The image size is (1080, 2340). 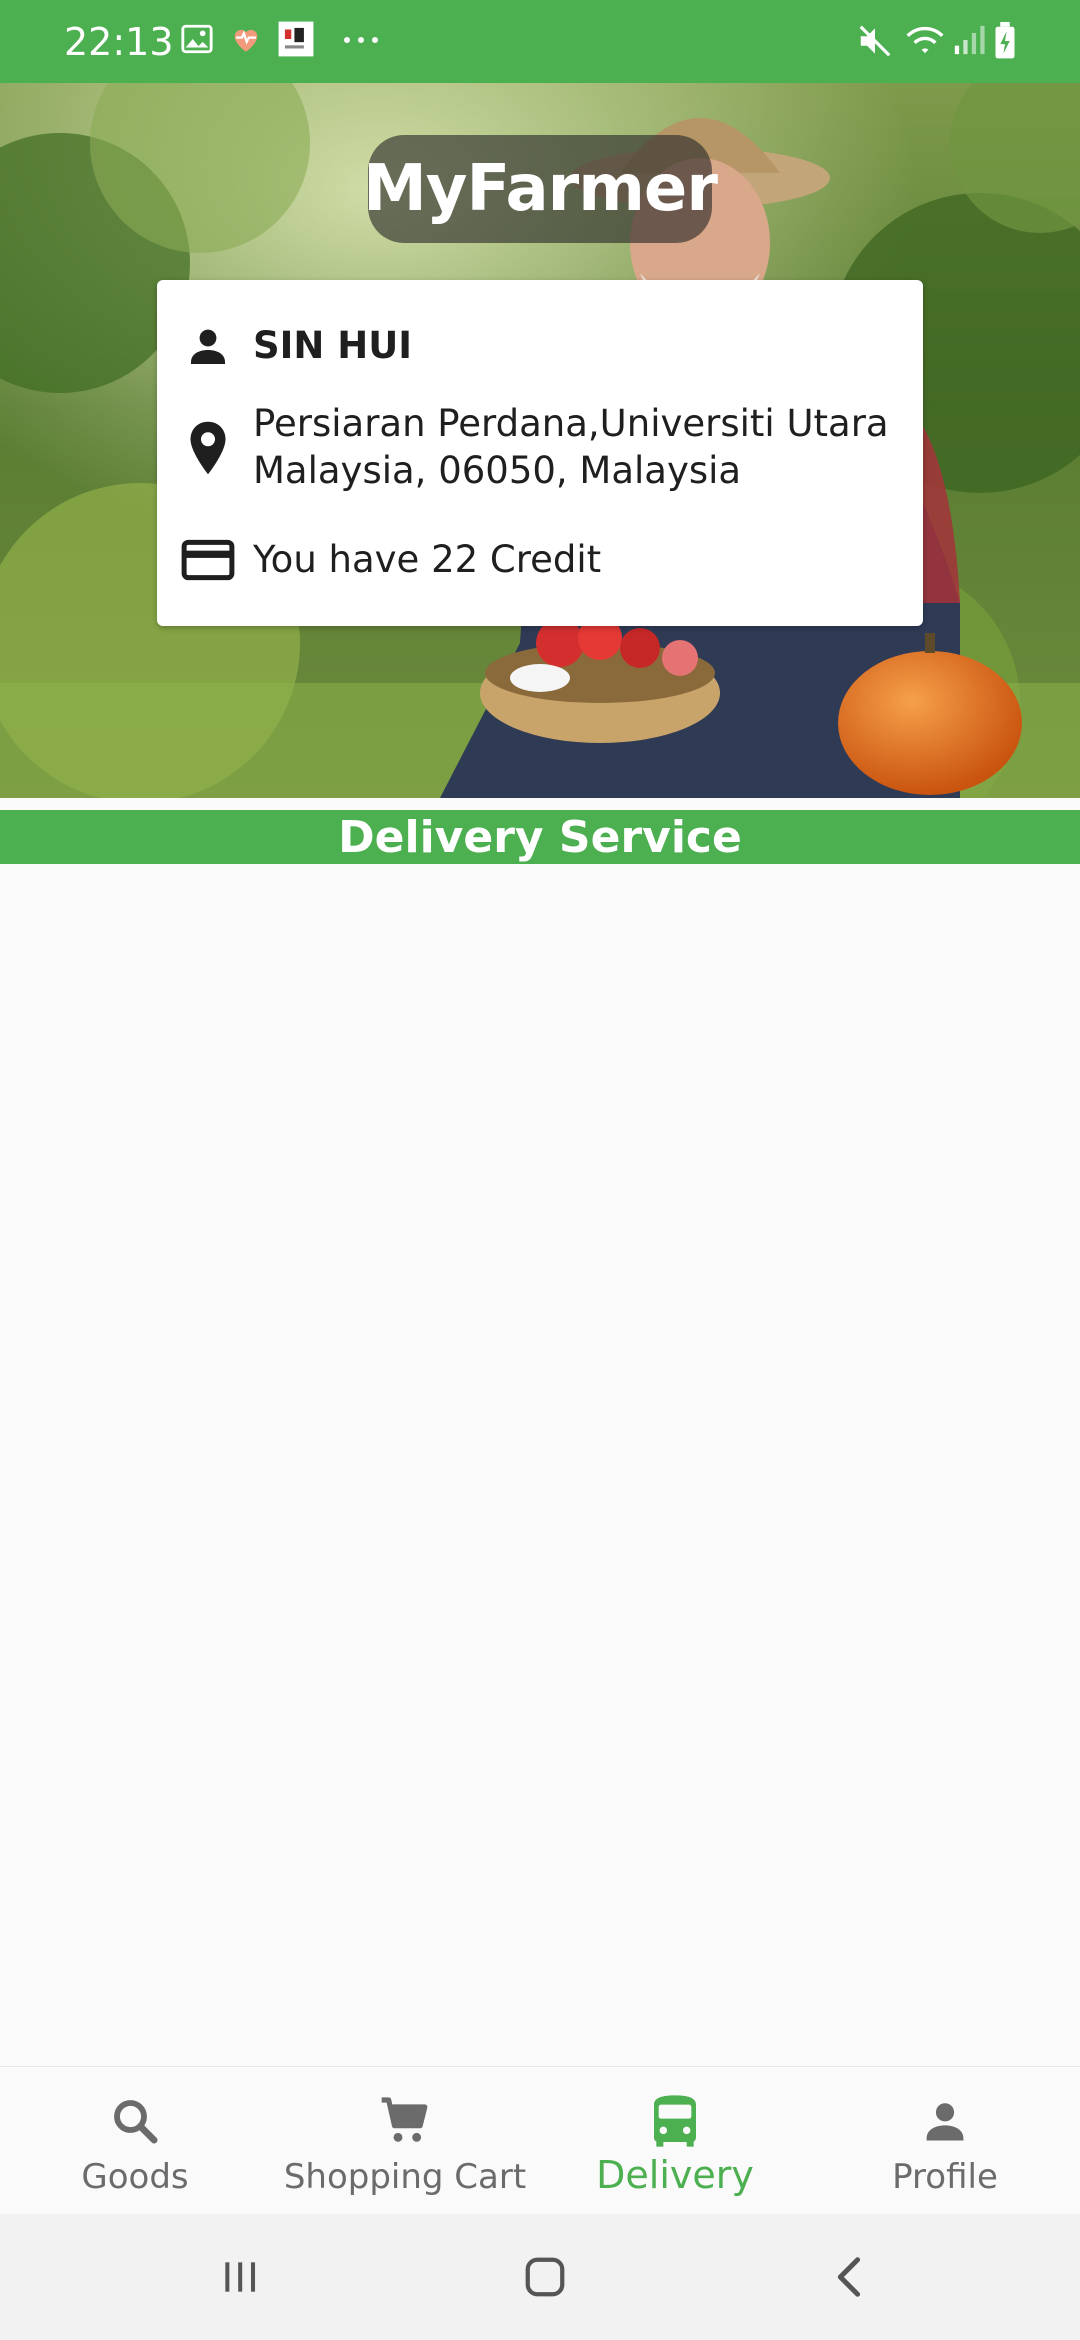 I want to click on app-title-badge: MyFarmer, so click(x=540, y=189).